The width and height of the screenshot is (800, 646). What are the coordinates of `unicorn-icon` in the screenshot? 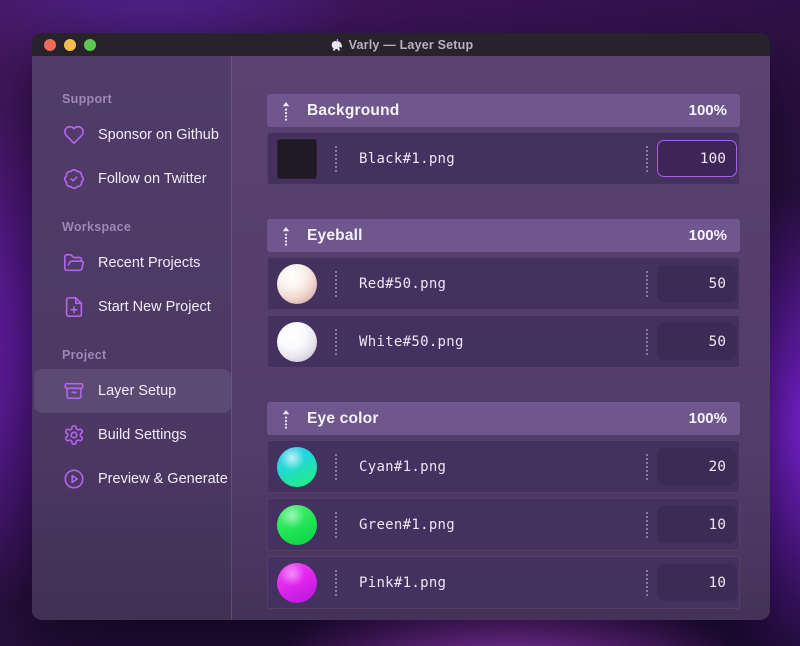 It's located at (336, 44).